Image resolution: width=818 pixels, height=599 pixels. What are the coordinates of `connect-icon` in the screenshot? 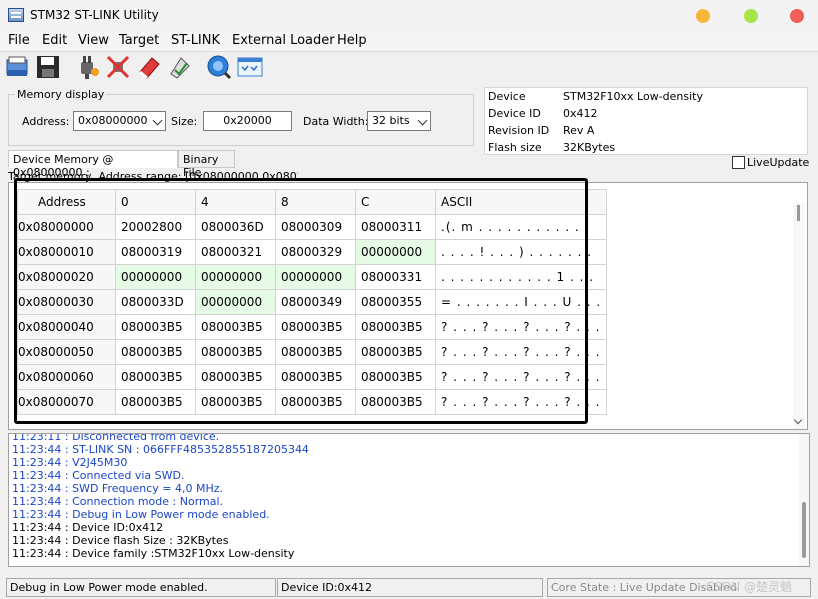 It's located at (88, 67).